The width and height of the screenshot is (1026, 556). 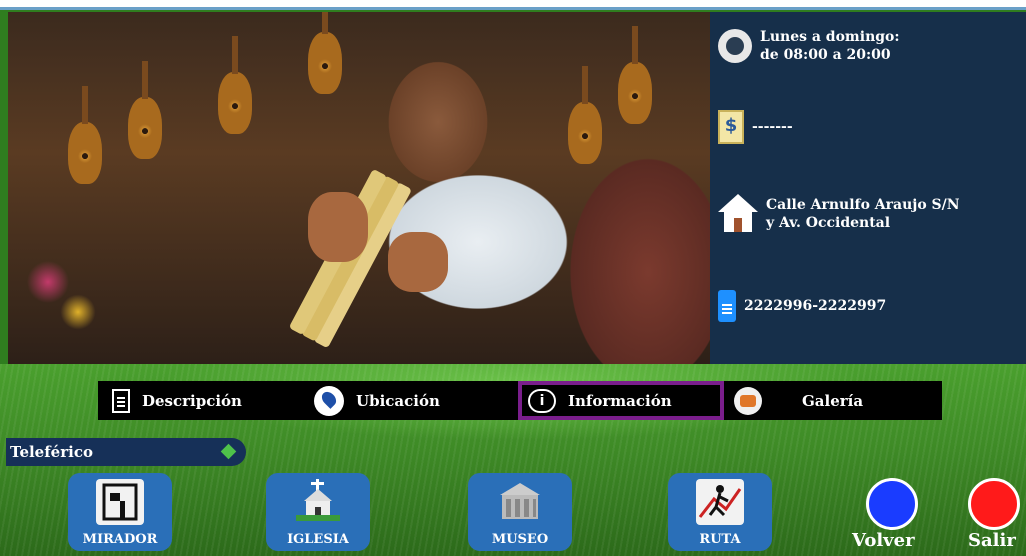 What do you see at coordinates (815, 306) in the screenshot?
I see `phone-text: 2222996-2222997` at bounding box center [815, 306].